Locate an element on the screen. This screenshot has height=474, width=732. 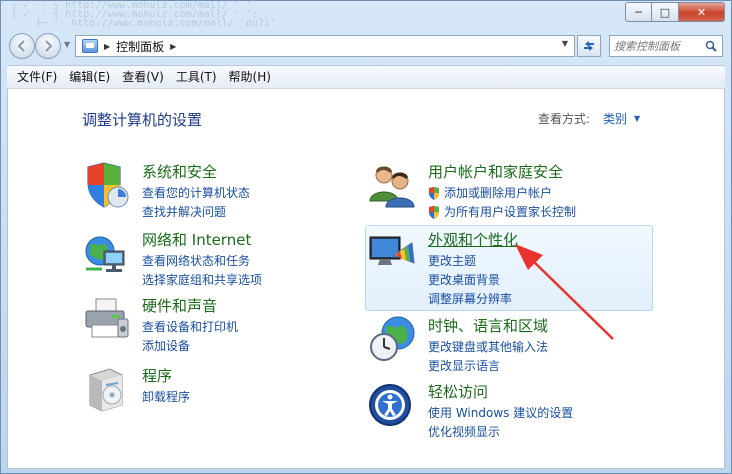
refresh-button is located at coordinates (589, 46).